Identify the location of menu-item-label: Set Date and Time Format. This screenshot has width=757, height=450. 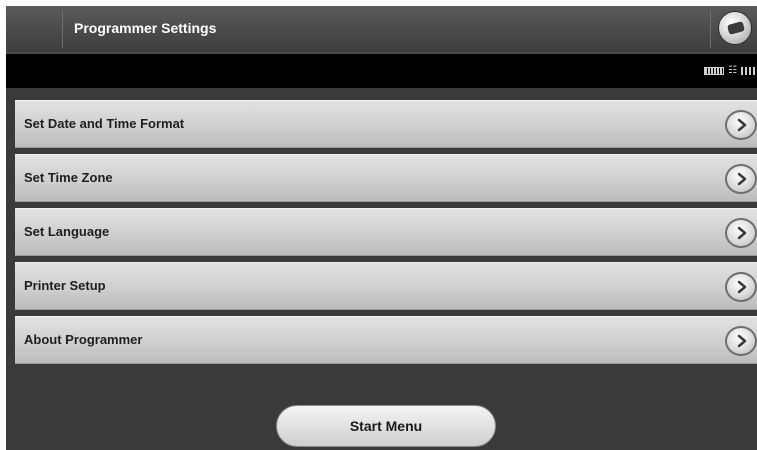
(104, 123).